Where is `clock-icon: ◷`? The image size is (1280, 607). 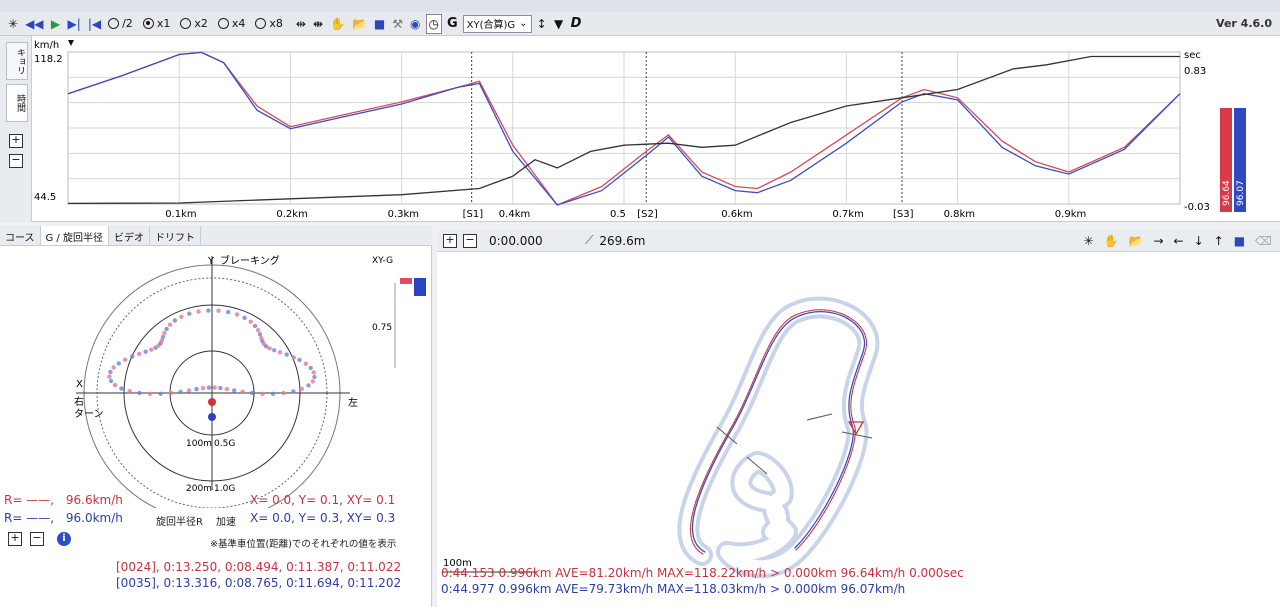
clock-icon: ◷ is located at coordinates (433, 23).